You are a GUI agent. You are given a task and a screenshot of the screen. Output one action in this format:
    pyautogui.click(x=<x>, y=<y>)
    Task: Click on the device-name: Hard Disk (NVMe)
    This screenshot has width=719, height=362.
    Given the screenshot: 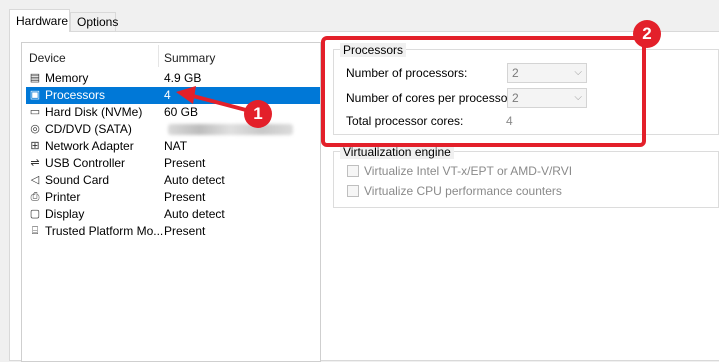 What is the action you would take?
    pyautogui.click(x=94, y=112)
    